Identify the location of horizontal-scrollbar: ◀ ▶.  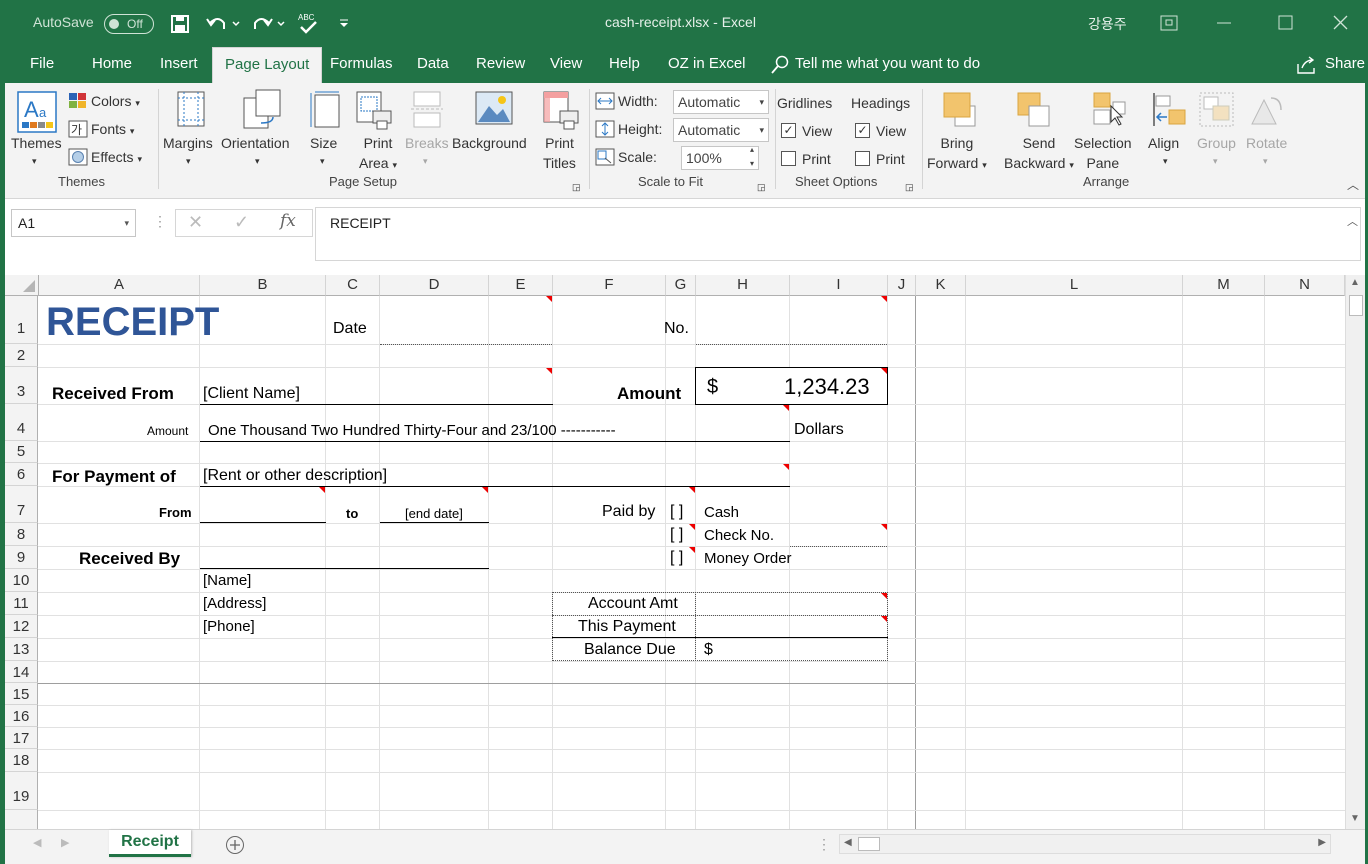
(1085, 844).